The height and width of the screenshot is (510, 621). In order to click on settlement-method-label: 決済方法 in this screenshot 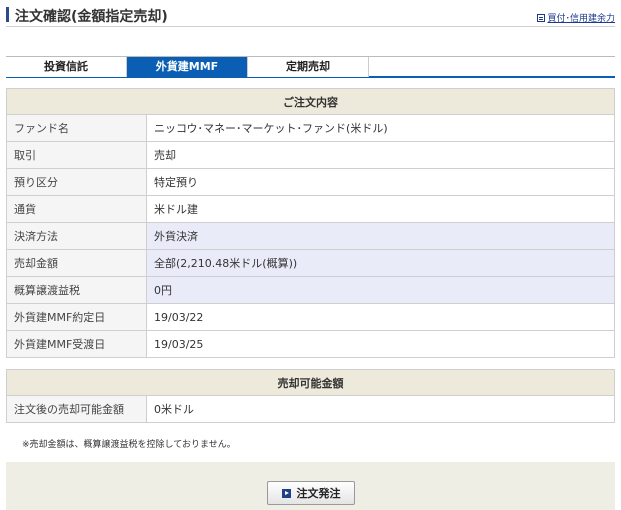, I will do `click(76, 236)`.